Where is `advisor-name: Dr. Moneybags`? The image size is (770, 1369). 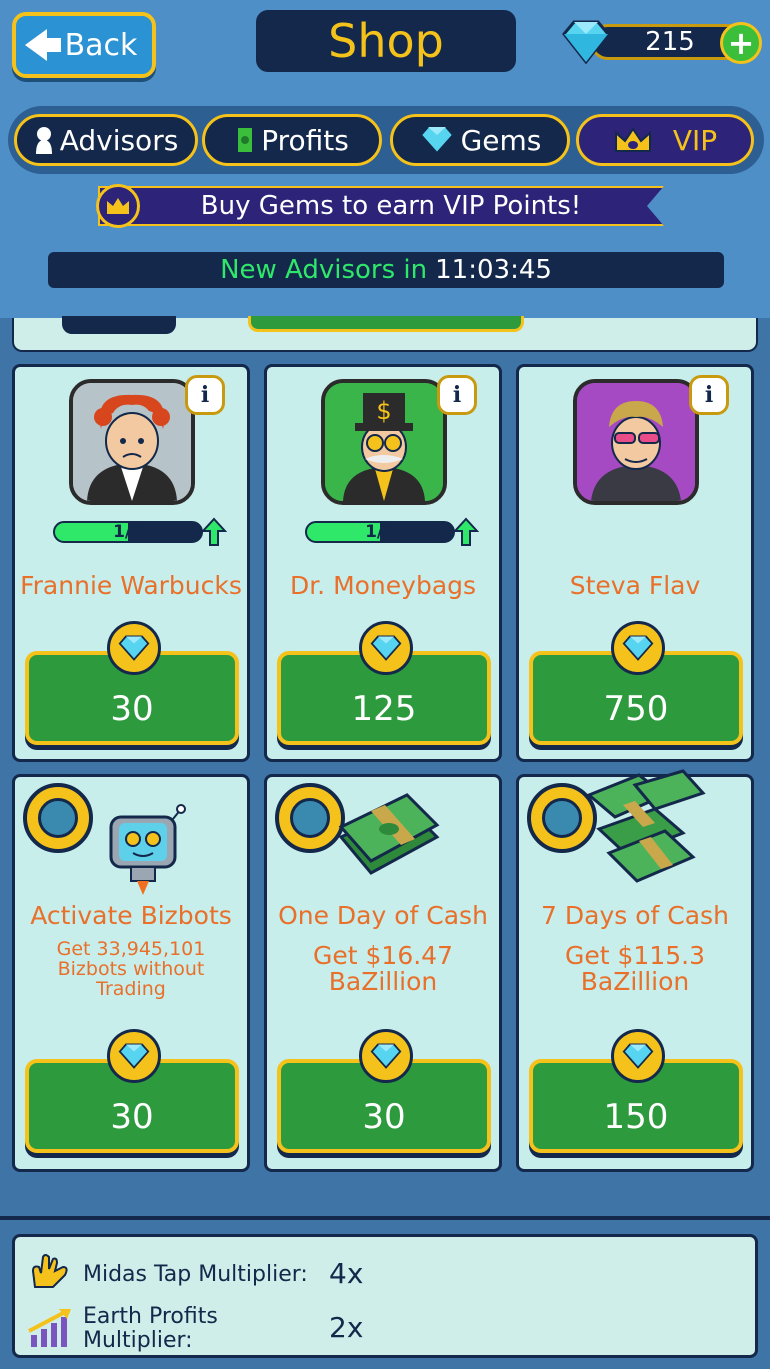 advisor-name: Dr. Moneybags is located at coordinates (383, 585).